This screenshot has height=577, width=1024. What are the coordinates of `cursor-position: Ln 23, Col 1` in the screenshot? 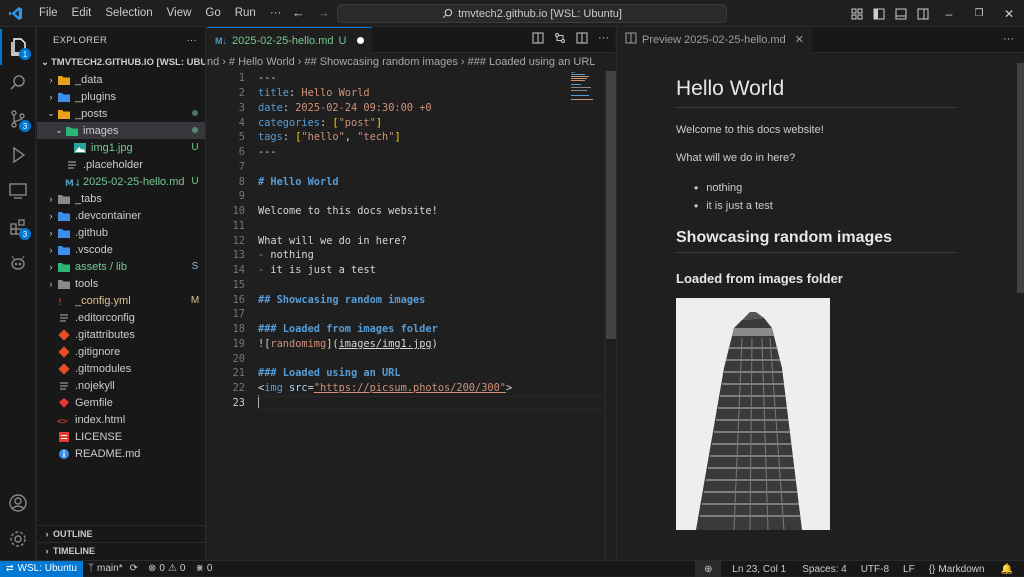 It's located at (759, 569).